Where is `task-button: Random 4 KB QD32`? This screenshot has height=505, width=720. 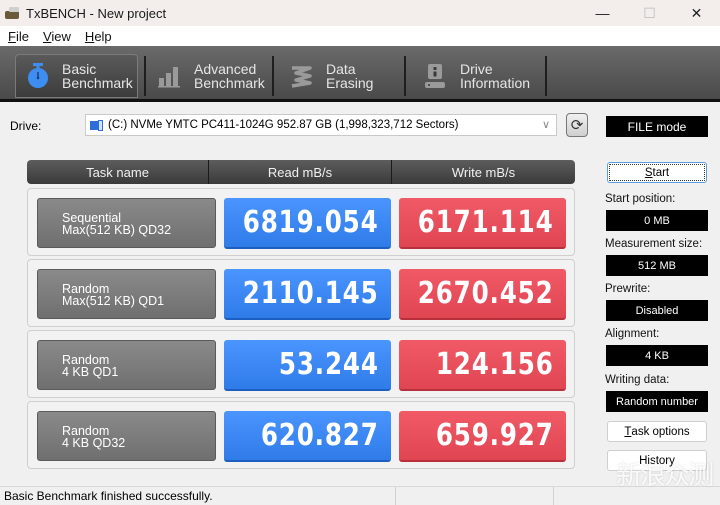
task-button: Random 4 KB QD32 is located at coordinates (126, 436).